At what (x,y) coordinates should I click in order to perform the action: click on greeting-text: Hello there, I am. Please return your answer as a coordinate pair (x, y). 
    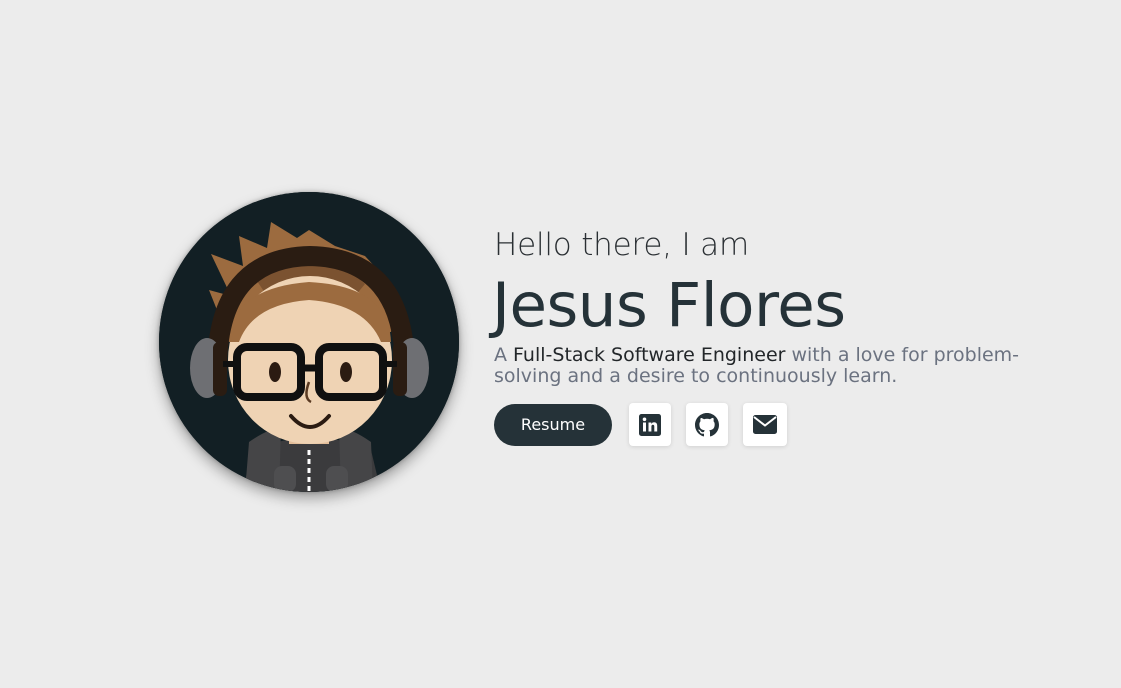
    Looking at the image, I should click on (621, 245).